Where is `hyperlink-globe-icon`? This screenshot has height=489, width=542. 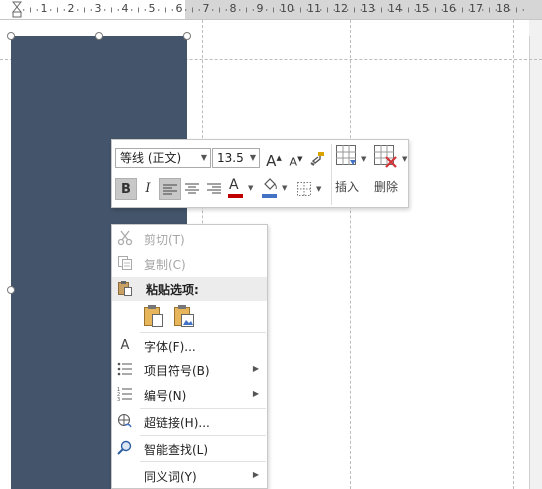
hyperlink-globe-icon is located at coordinates (125, 422).